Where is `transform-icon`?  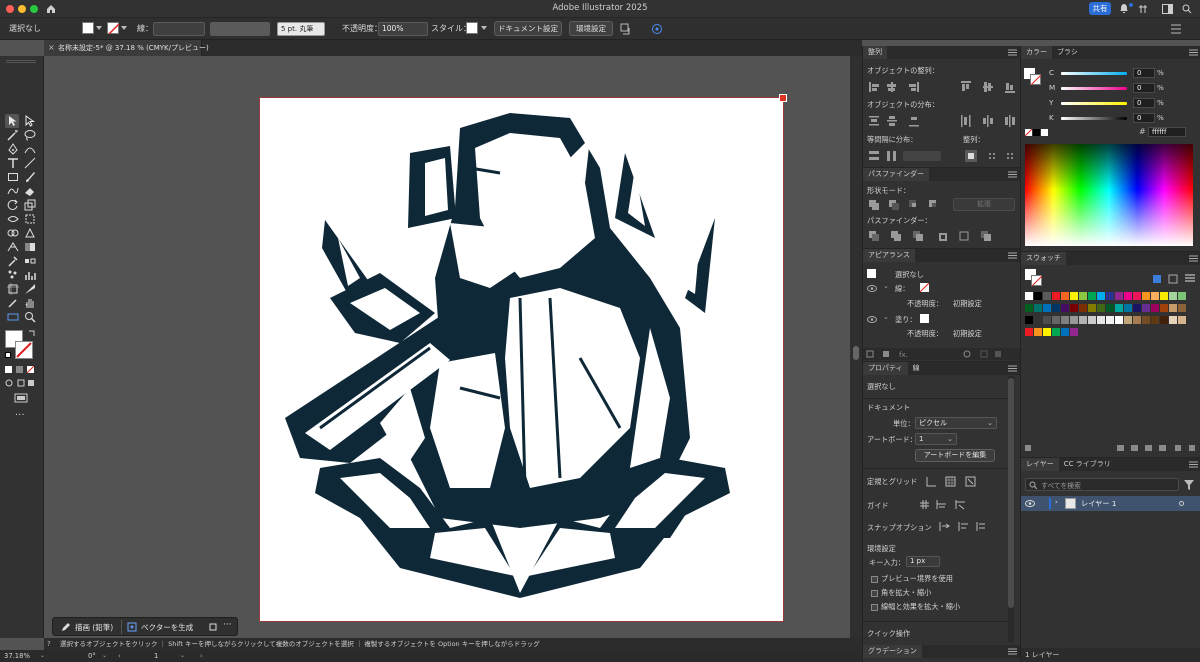
transform-icon is located at coordinates (626, 29).